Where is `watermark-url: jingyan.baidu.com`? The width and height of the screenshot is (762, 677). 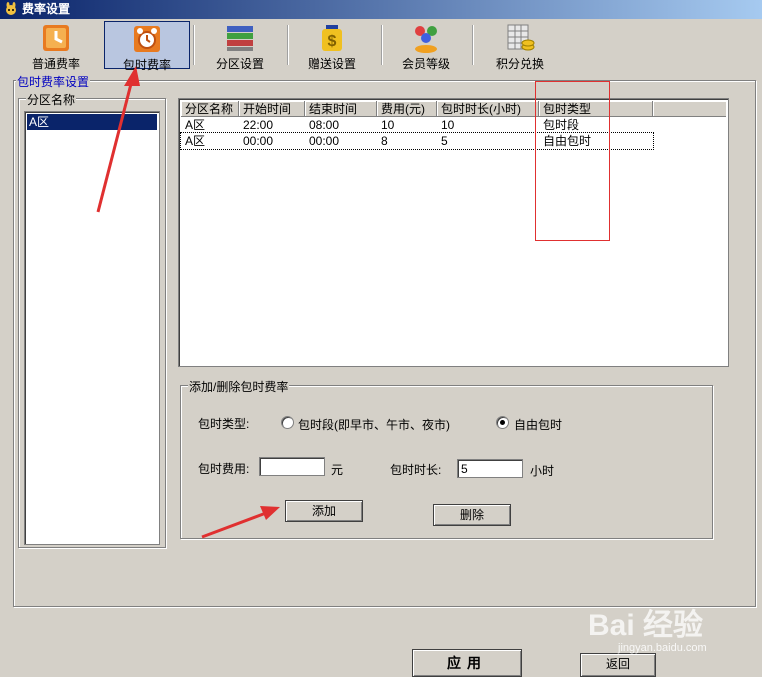 watermark-url: jingyan.baidu.com is located at coordinates (662, 648).